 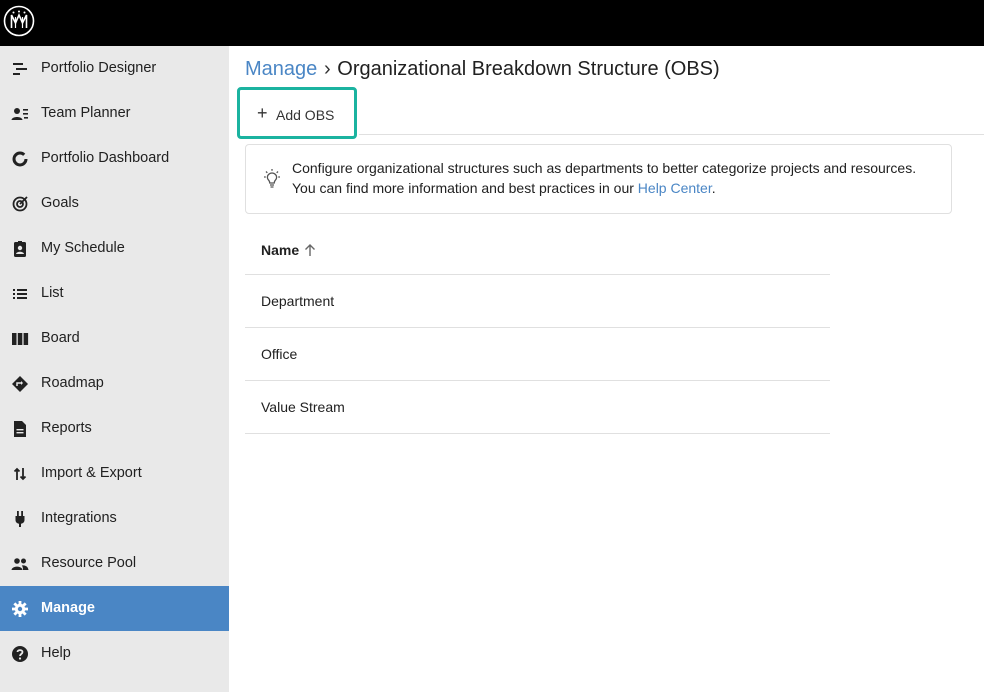 I want to click on table-header: Name, so click(x=537, y=250).